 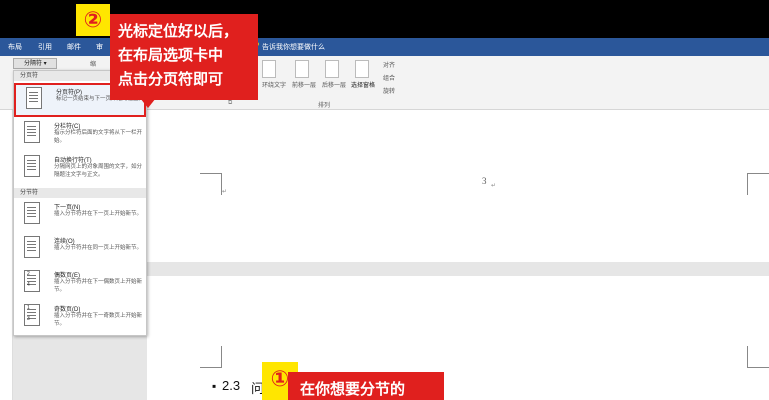 What do you see at coordinates (6, 255) in the screenshot?
I see `navigation-pane-edge` at bounding box center [6, 255].